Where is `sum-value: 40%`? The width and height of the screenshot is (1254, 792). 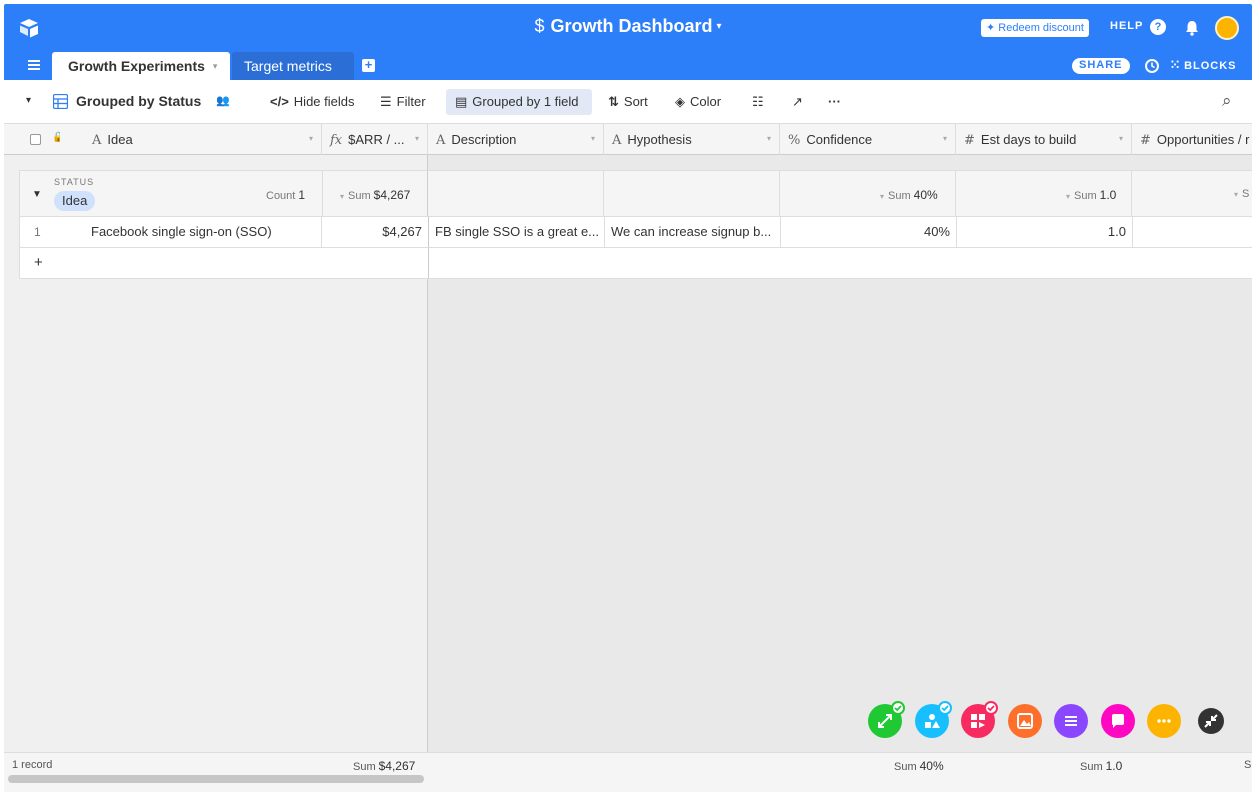
sum-value: 40% is located at coordinates (925, 195).